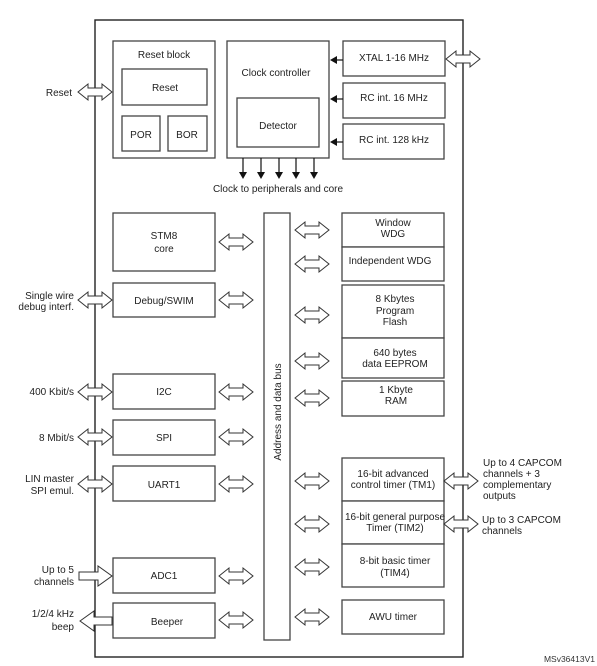 The width and height of the screenshot is (597, 666). Describe the element at coordinates (96, 621) in the screenshot. I see `beep-output-arrow-icon` at that location.